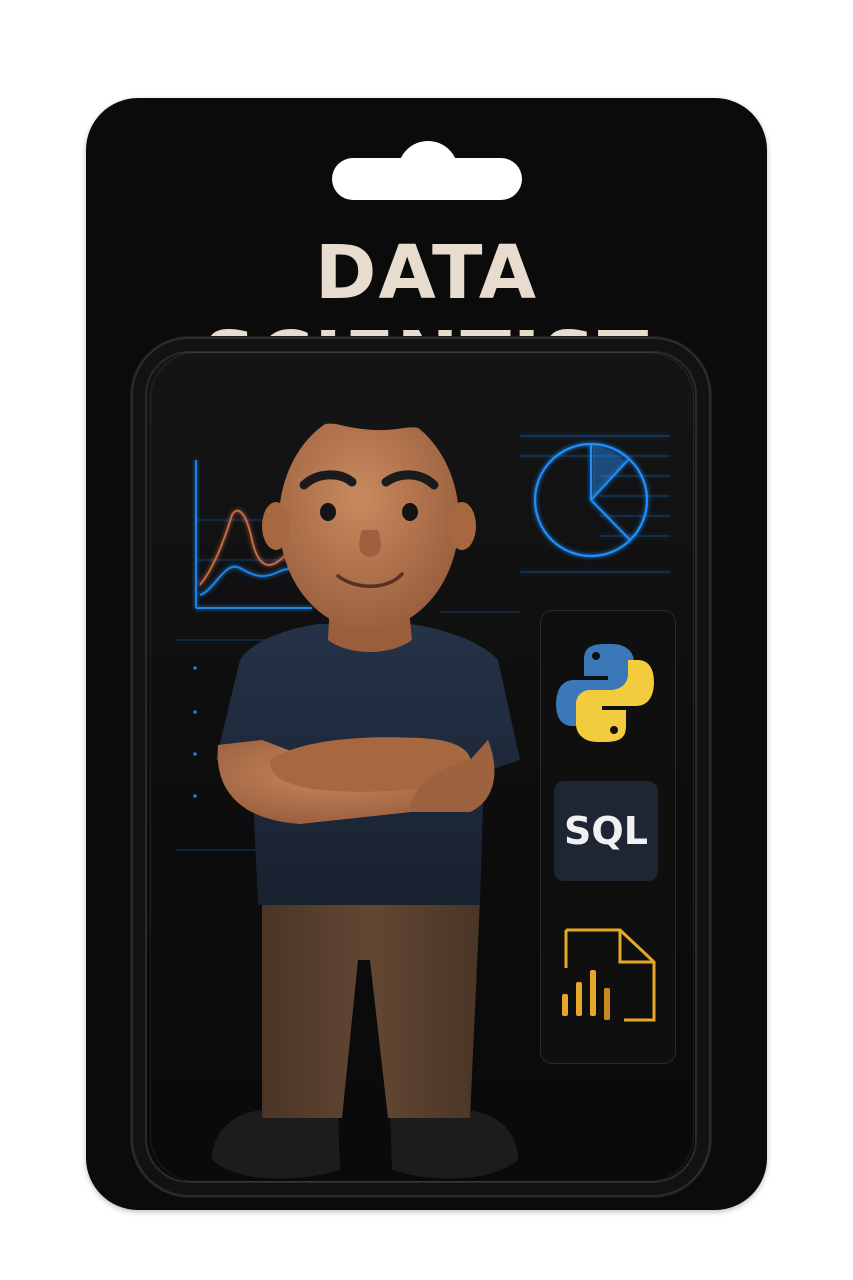 The height and width of the screenshot is (1280, 853). Describe the element at coordinates (356, 780) in the screenshot. I see `crossed-arms` at that location.